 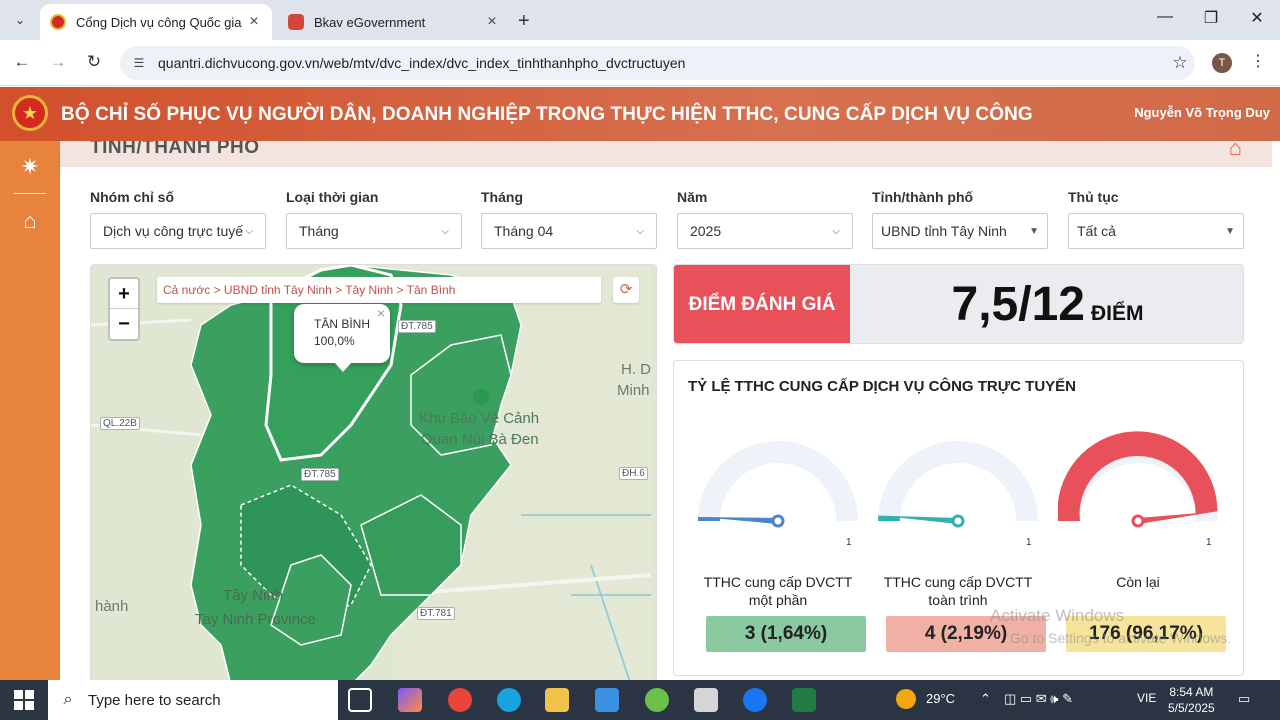 What do you see at coordinates (786, 634) in the screenshot?
I see `gauge-value-badge: 3 (1,64%)` at bounding box center [786, 634].